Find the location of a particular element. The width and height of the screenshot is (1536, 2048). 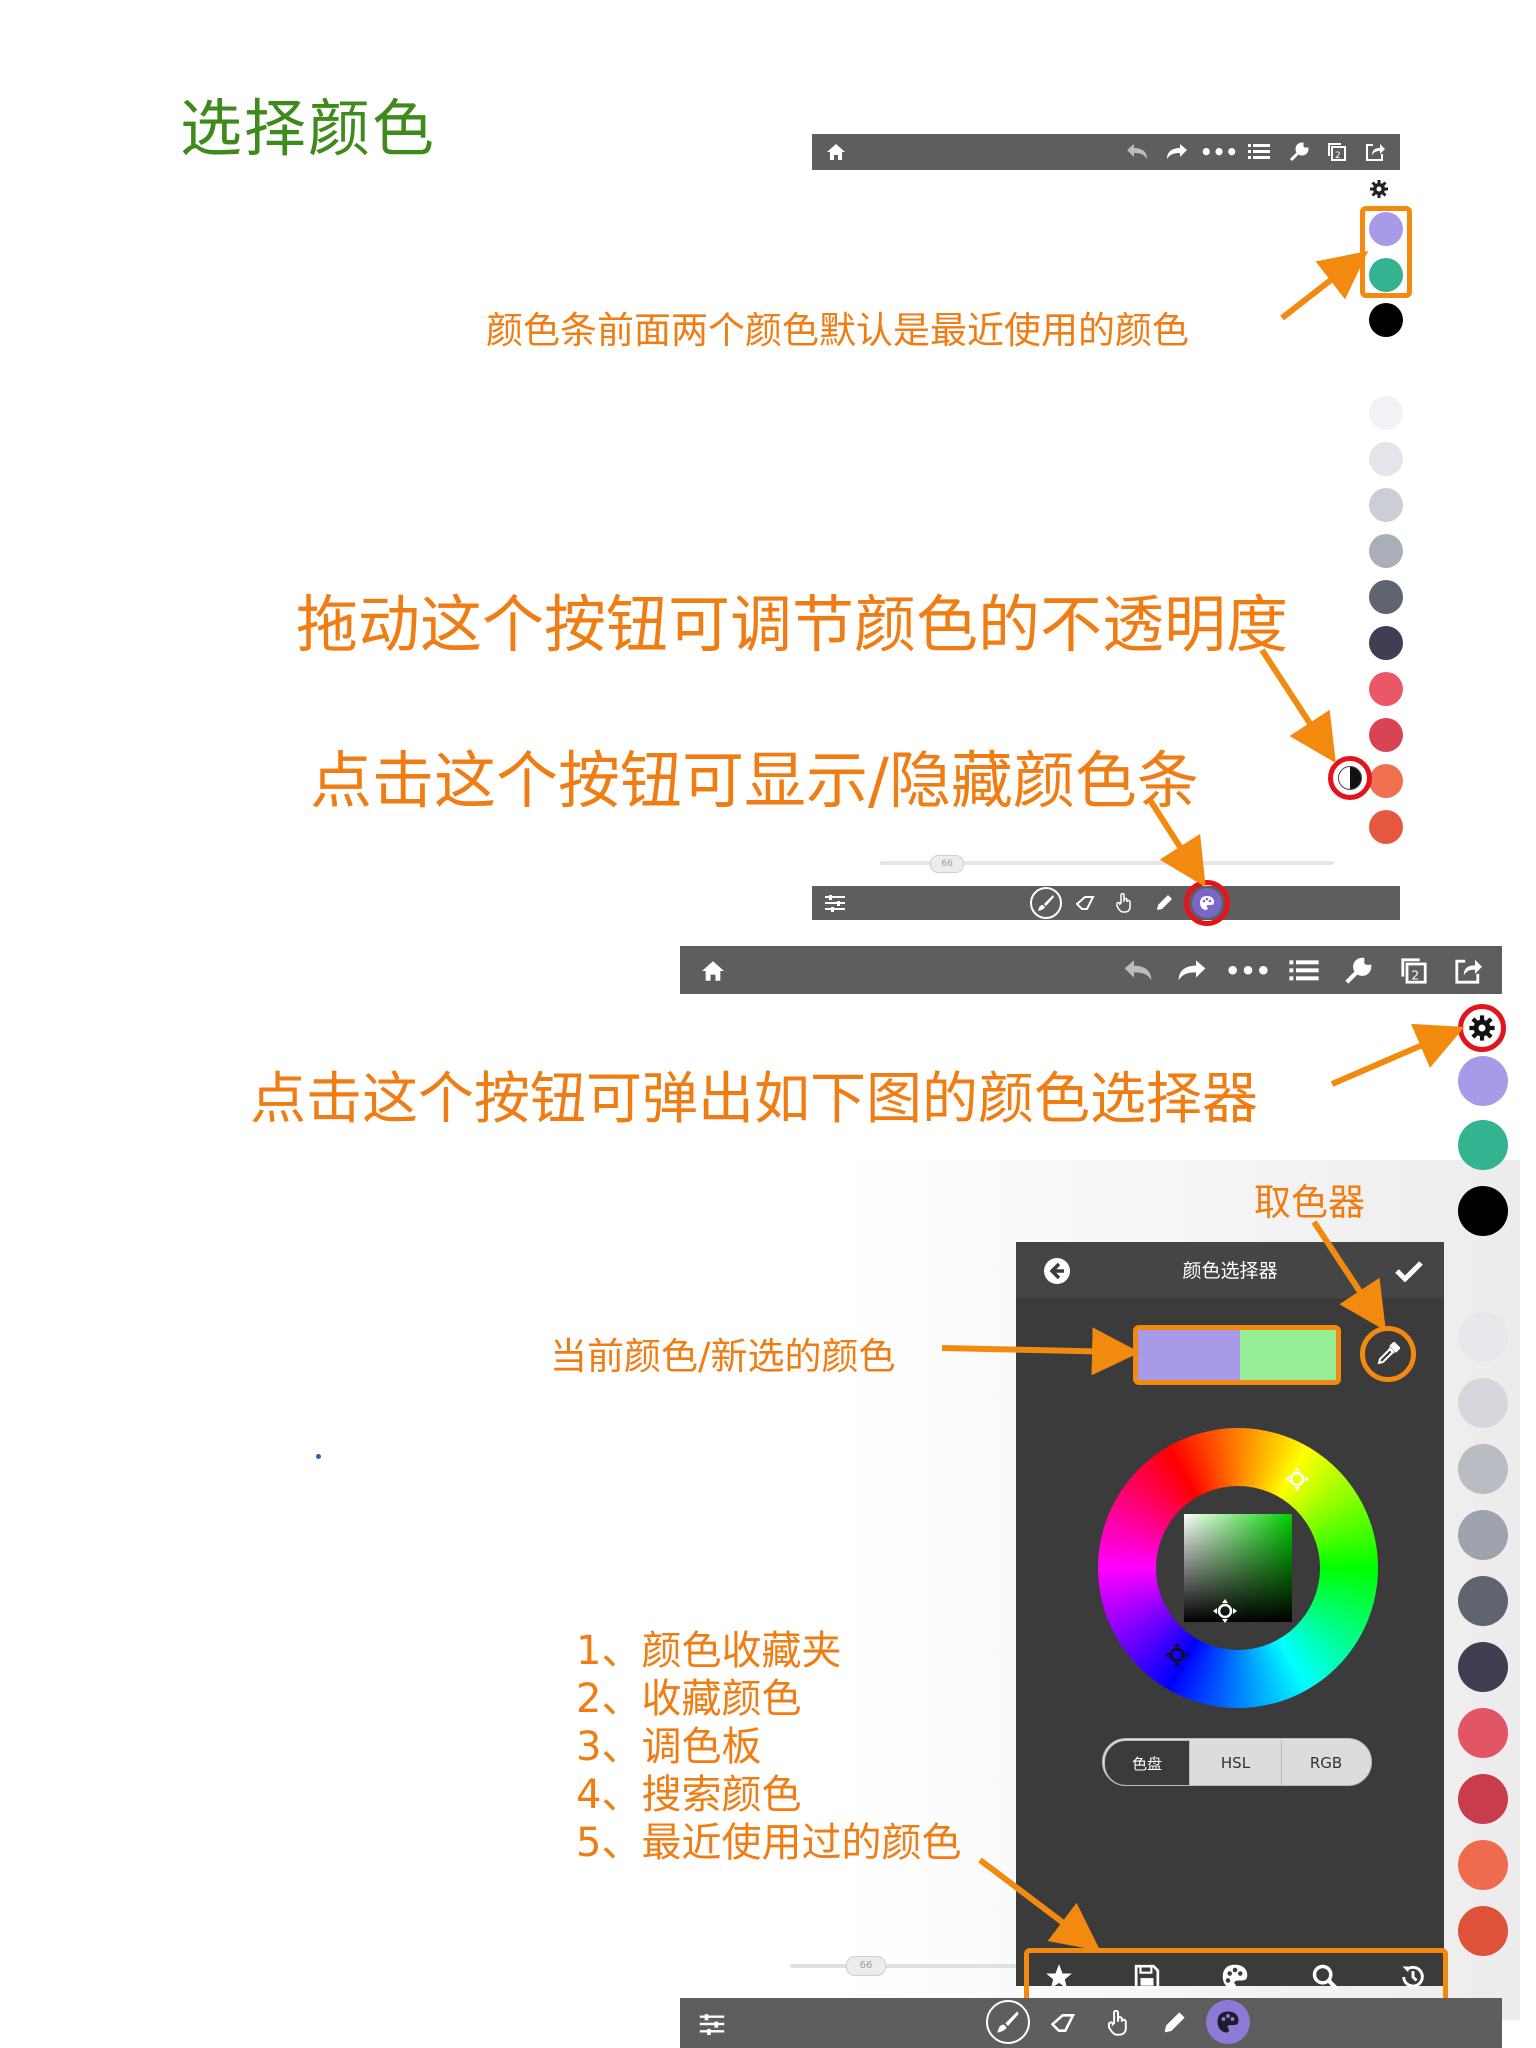

arrow-recent-colors is located at coordinates (1324, 285).